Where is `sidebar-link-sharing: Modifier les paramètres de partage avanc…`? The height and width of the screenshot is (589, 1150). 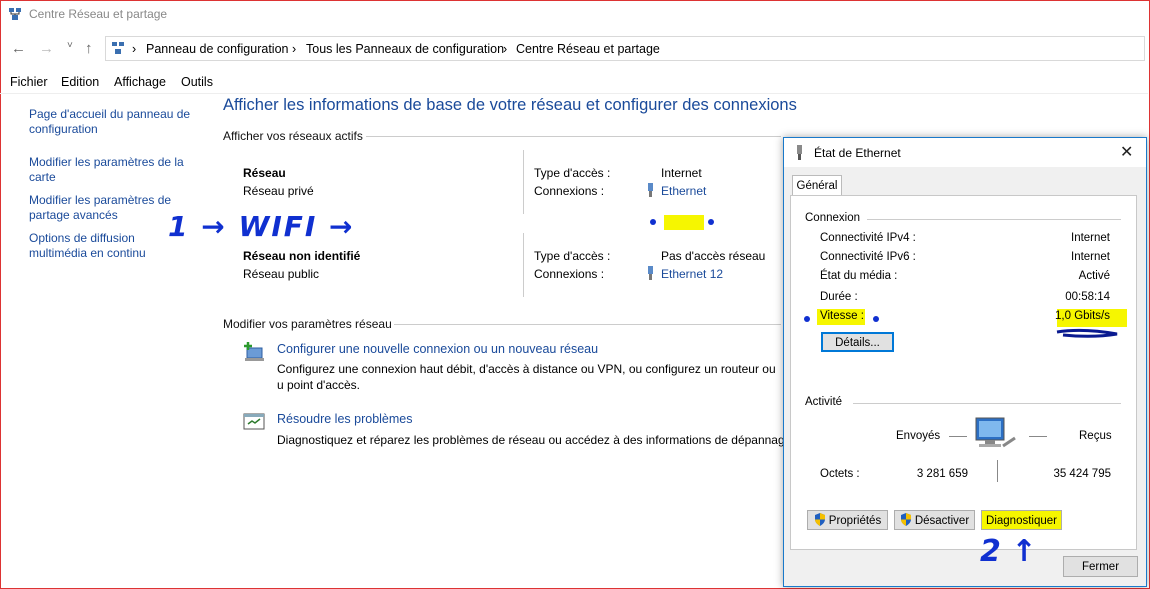 sidebar-link-sharing: Modifier les paramètres de partage avanc… is located at coordinates (104, 208).